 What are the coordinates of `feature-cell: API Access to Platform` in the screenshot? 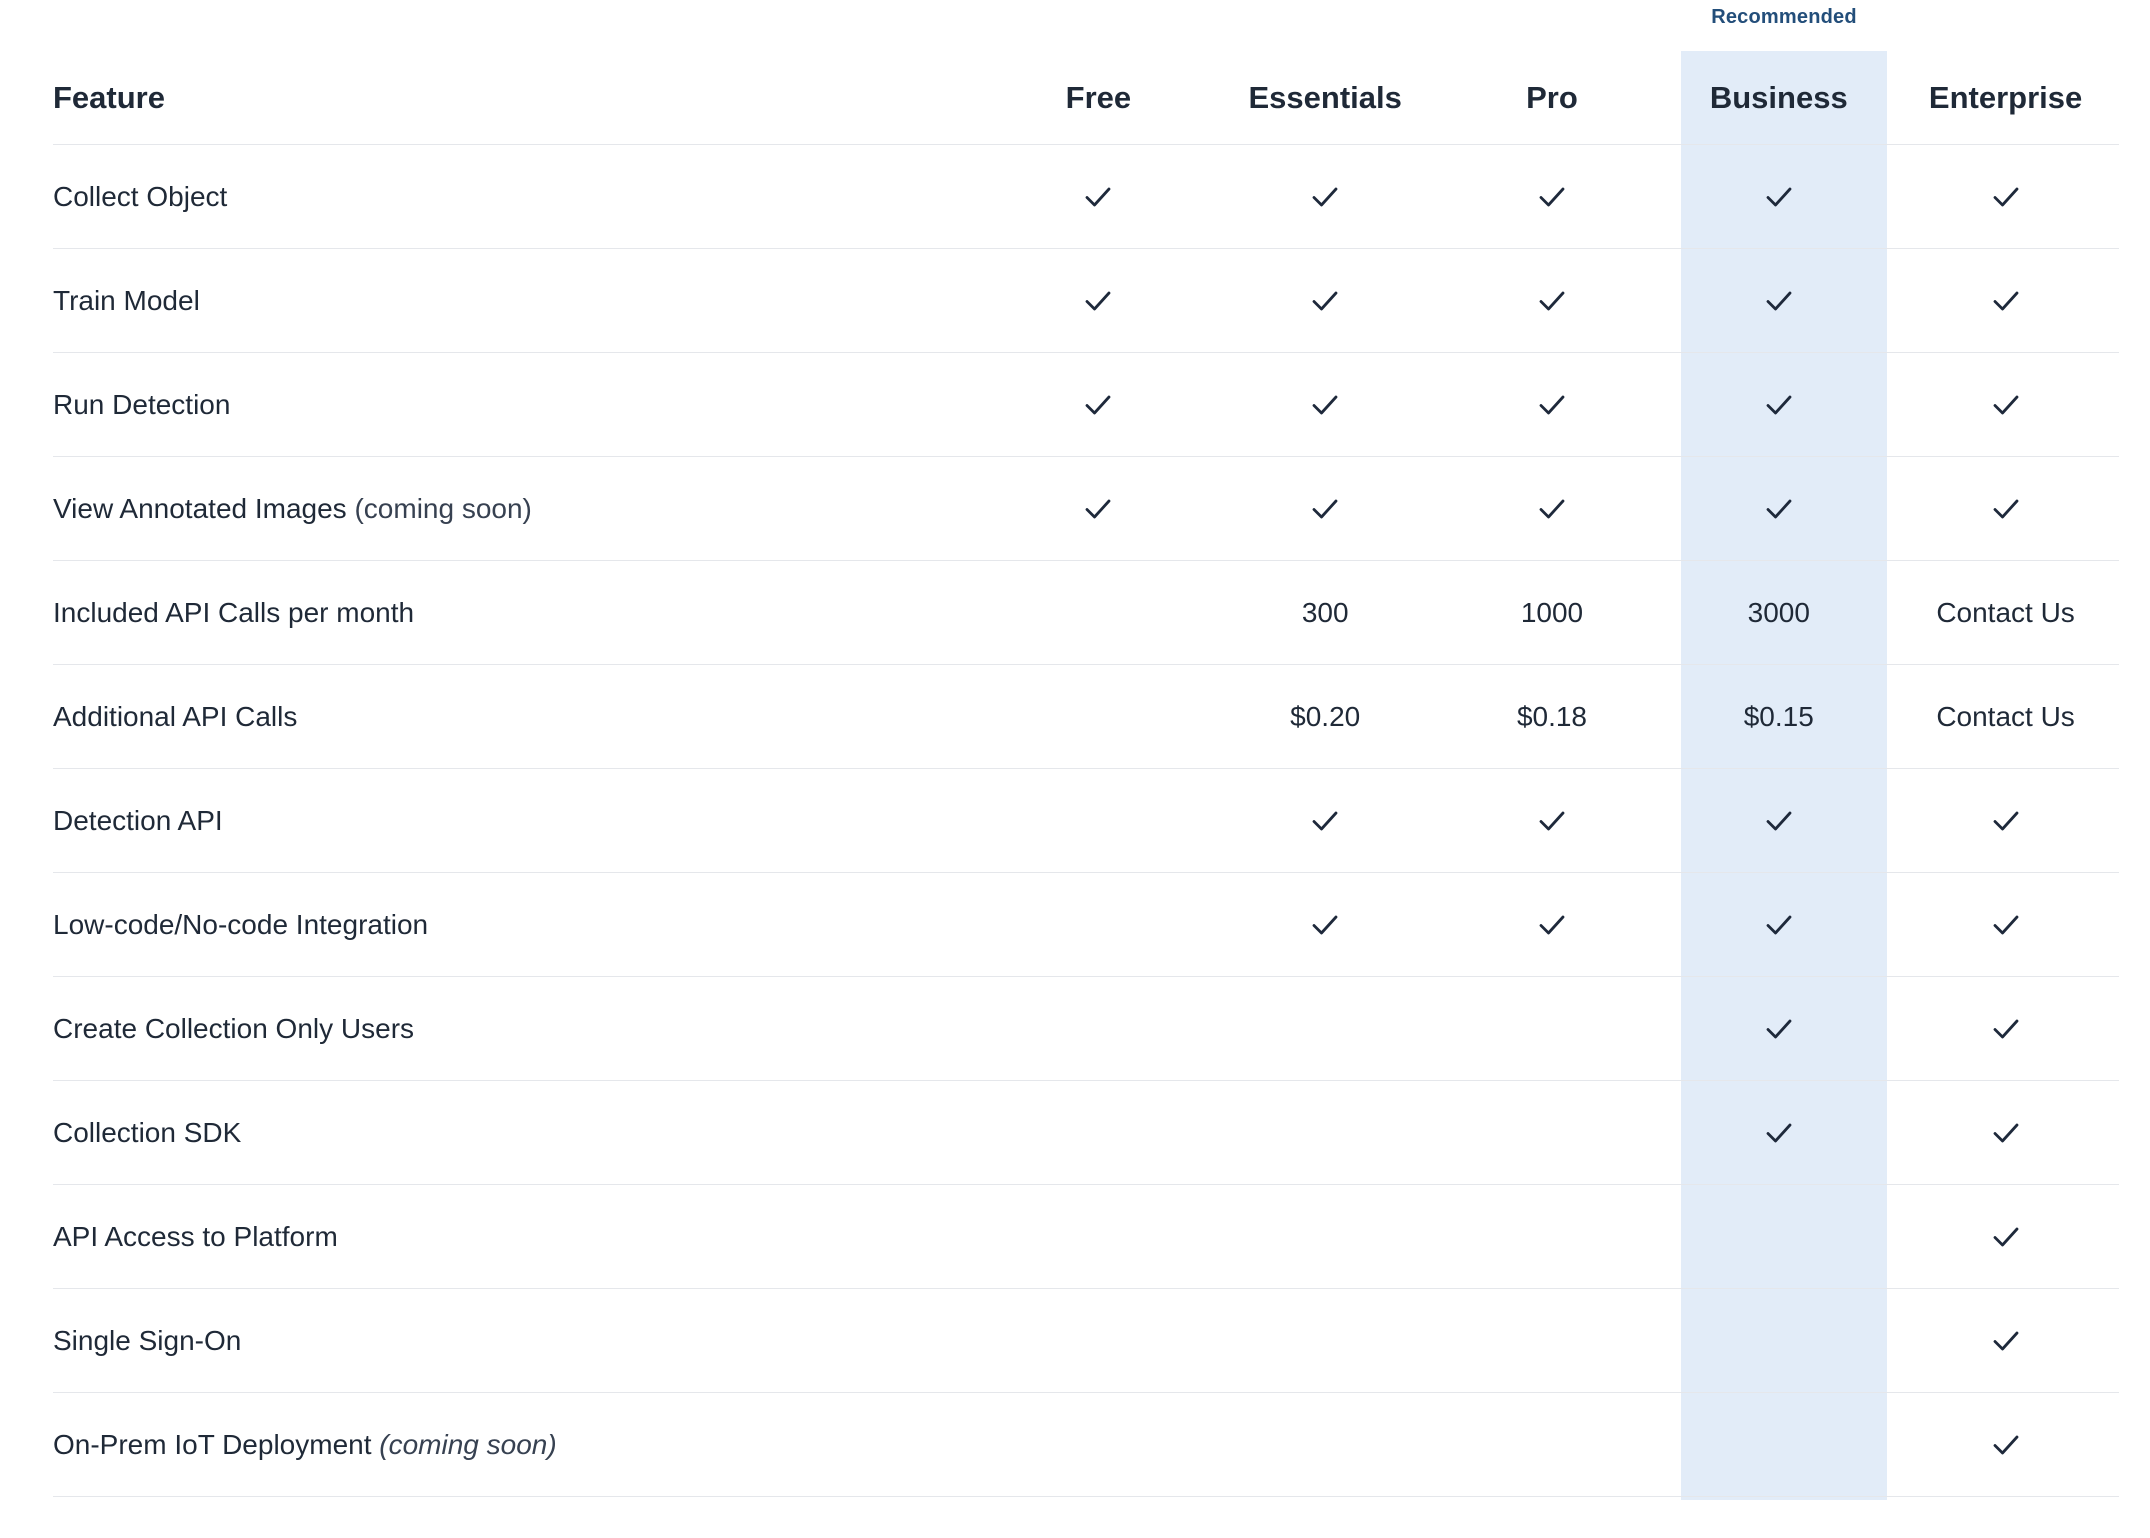 It's located at (519, 1237).